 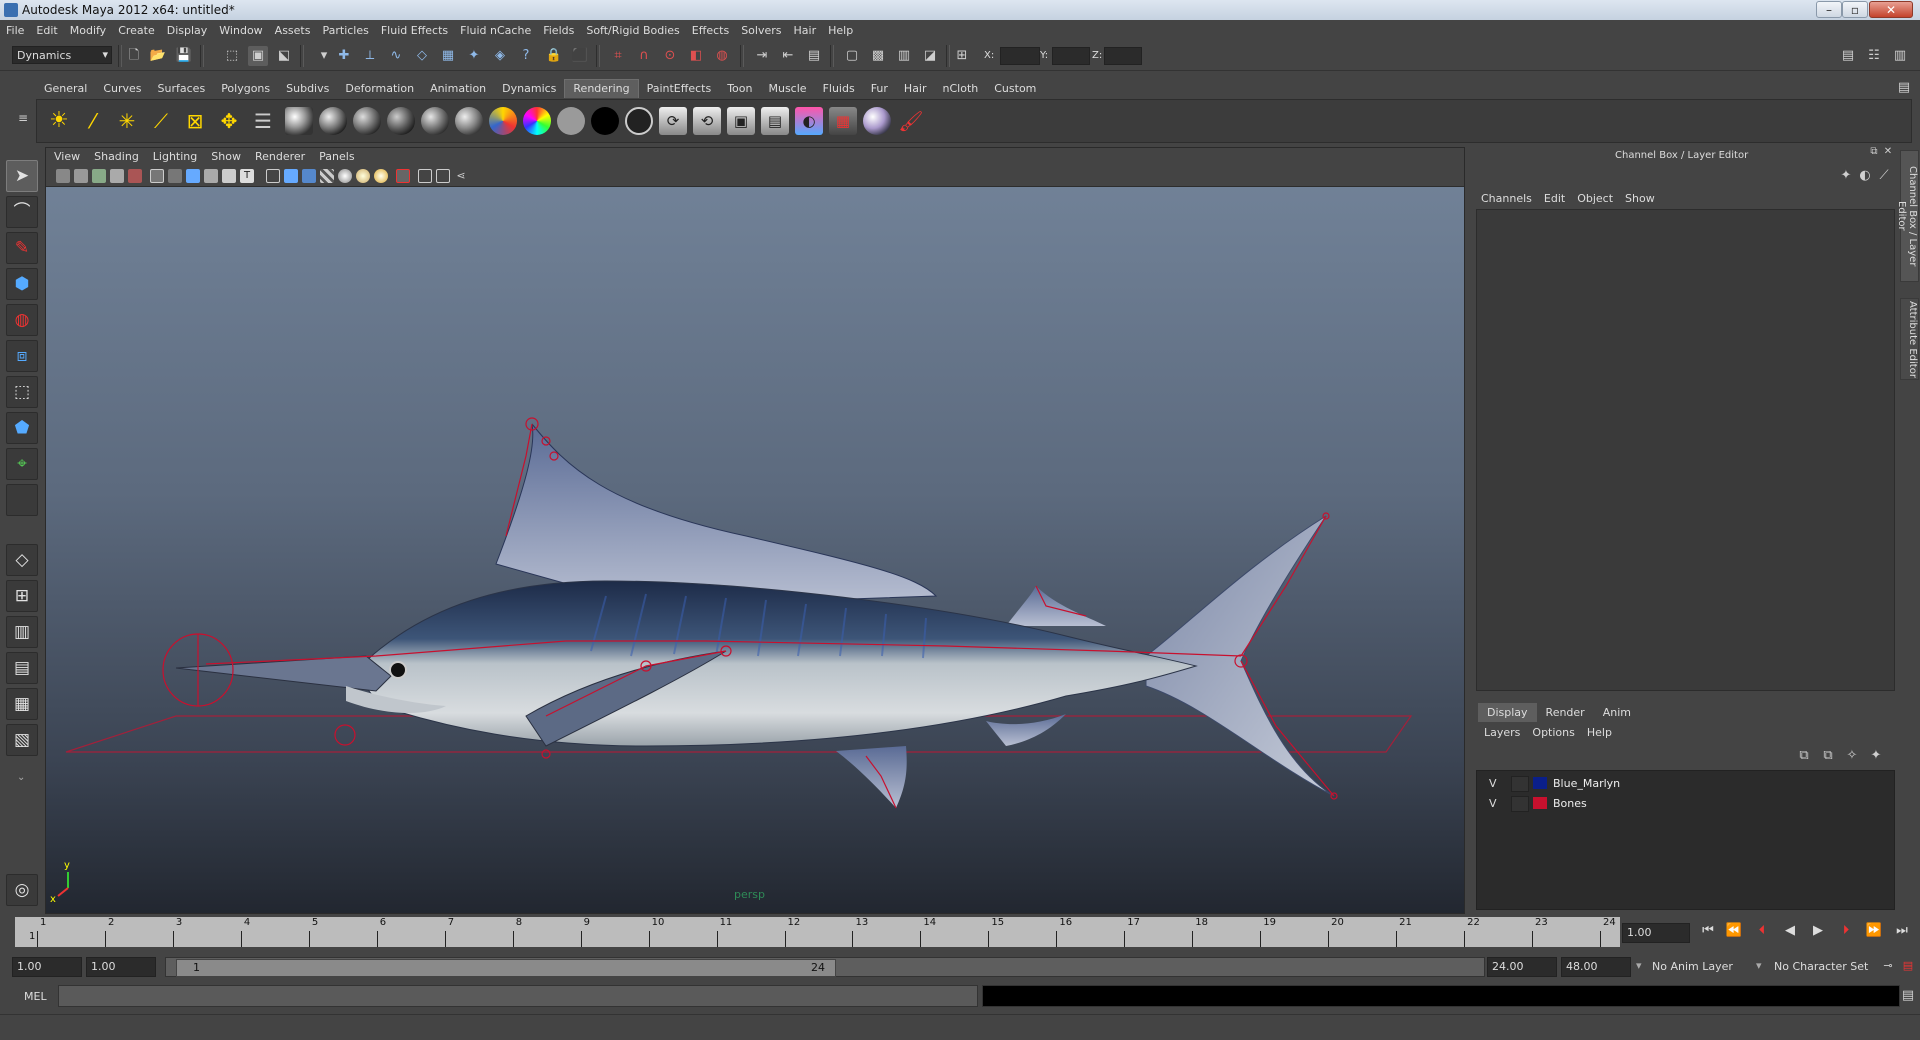 What do you see at coordinates (299, 121) in the screenshot?
I see `anisotropic-material-icon` at bounding box center [299, 121].